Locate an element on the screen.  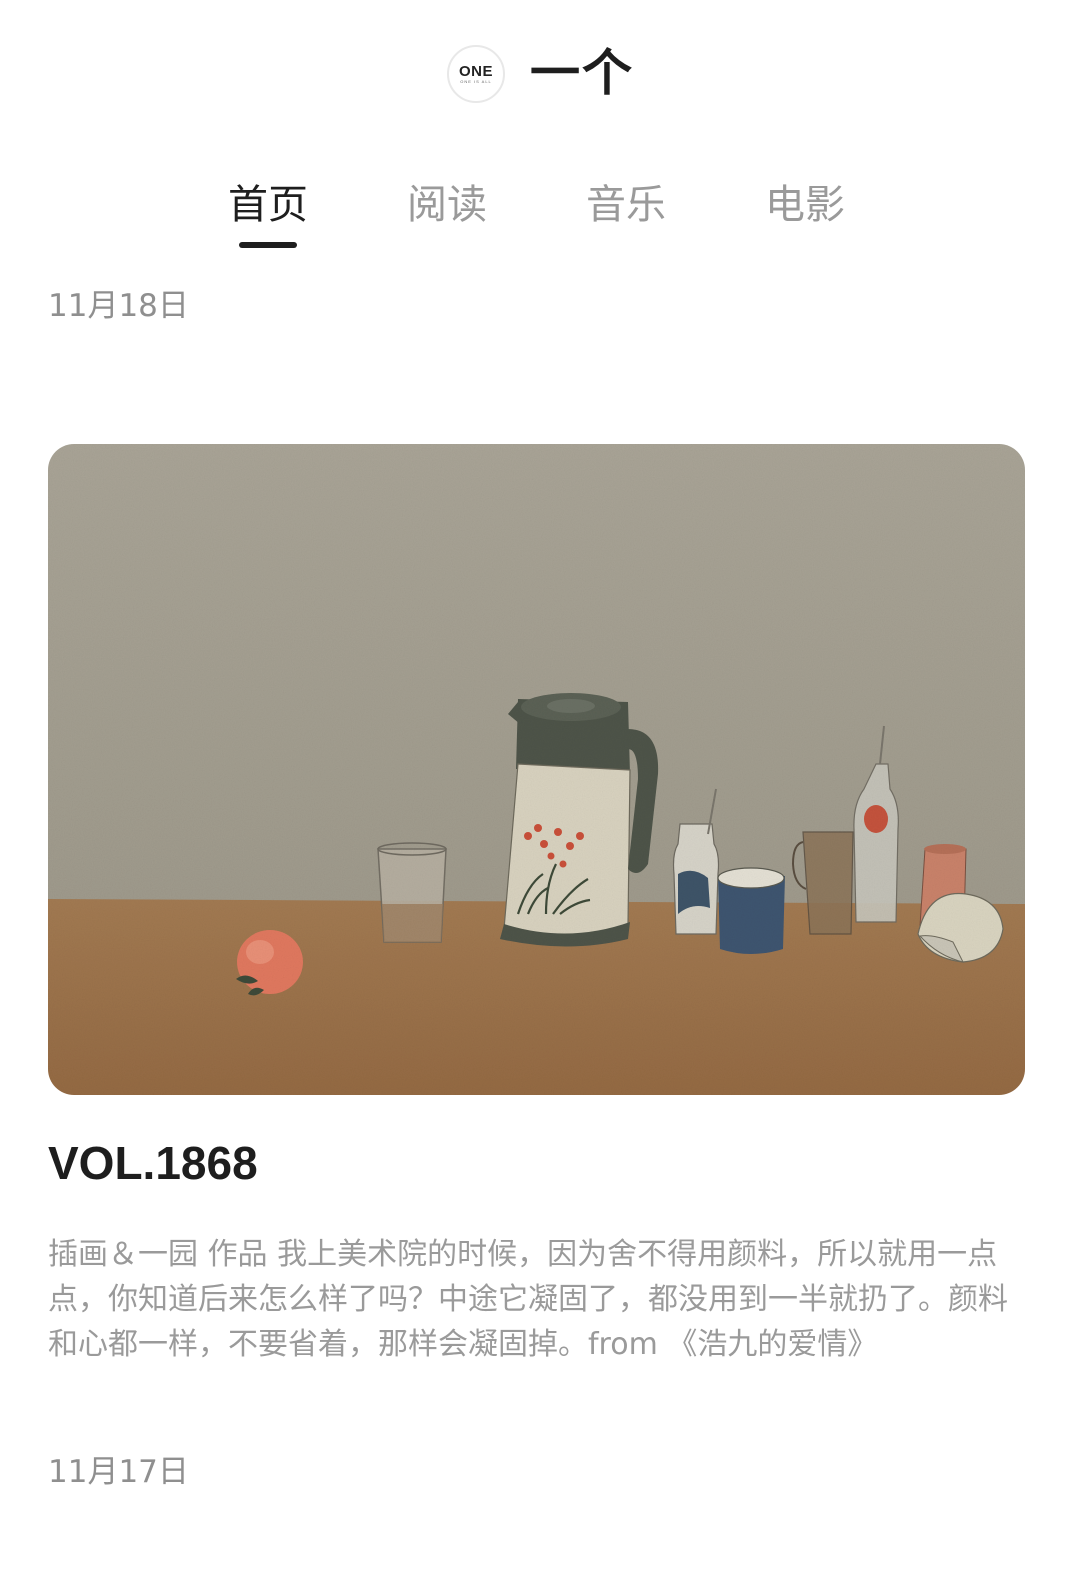
tab-bar: 首页 阅读 音乐 电影 is located at coordinates (540, 215).